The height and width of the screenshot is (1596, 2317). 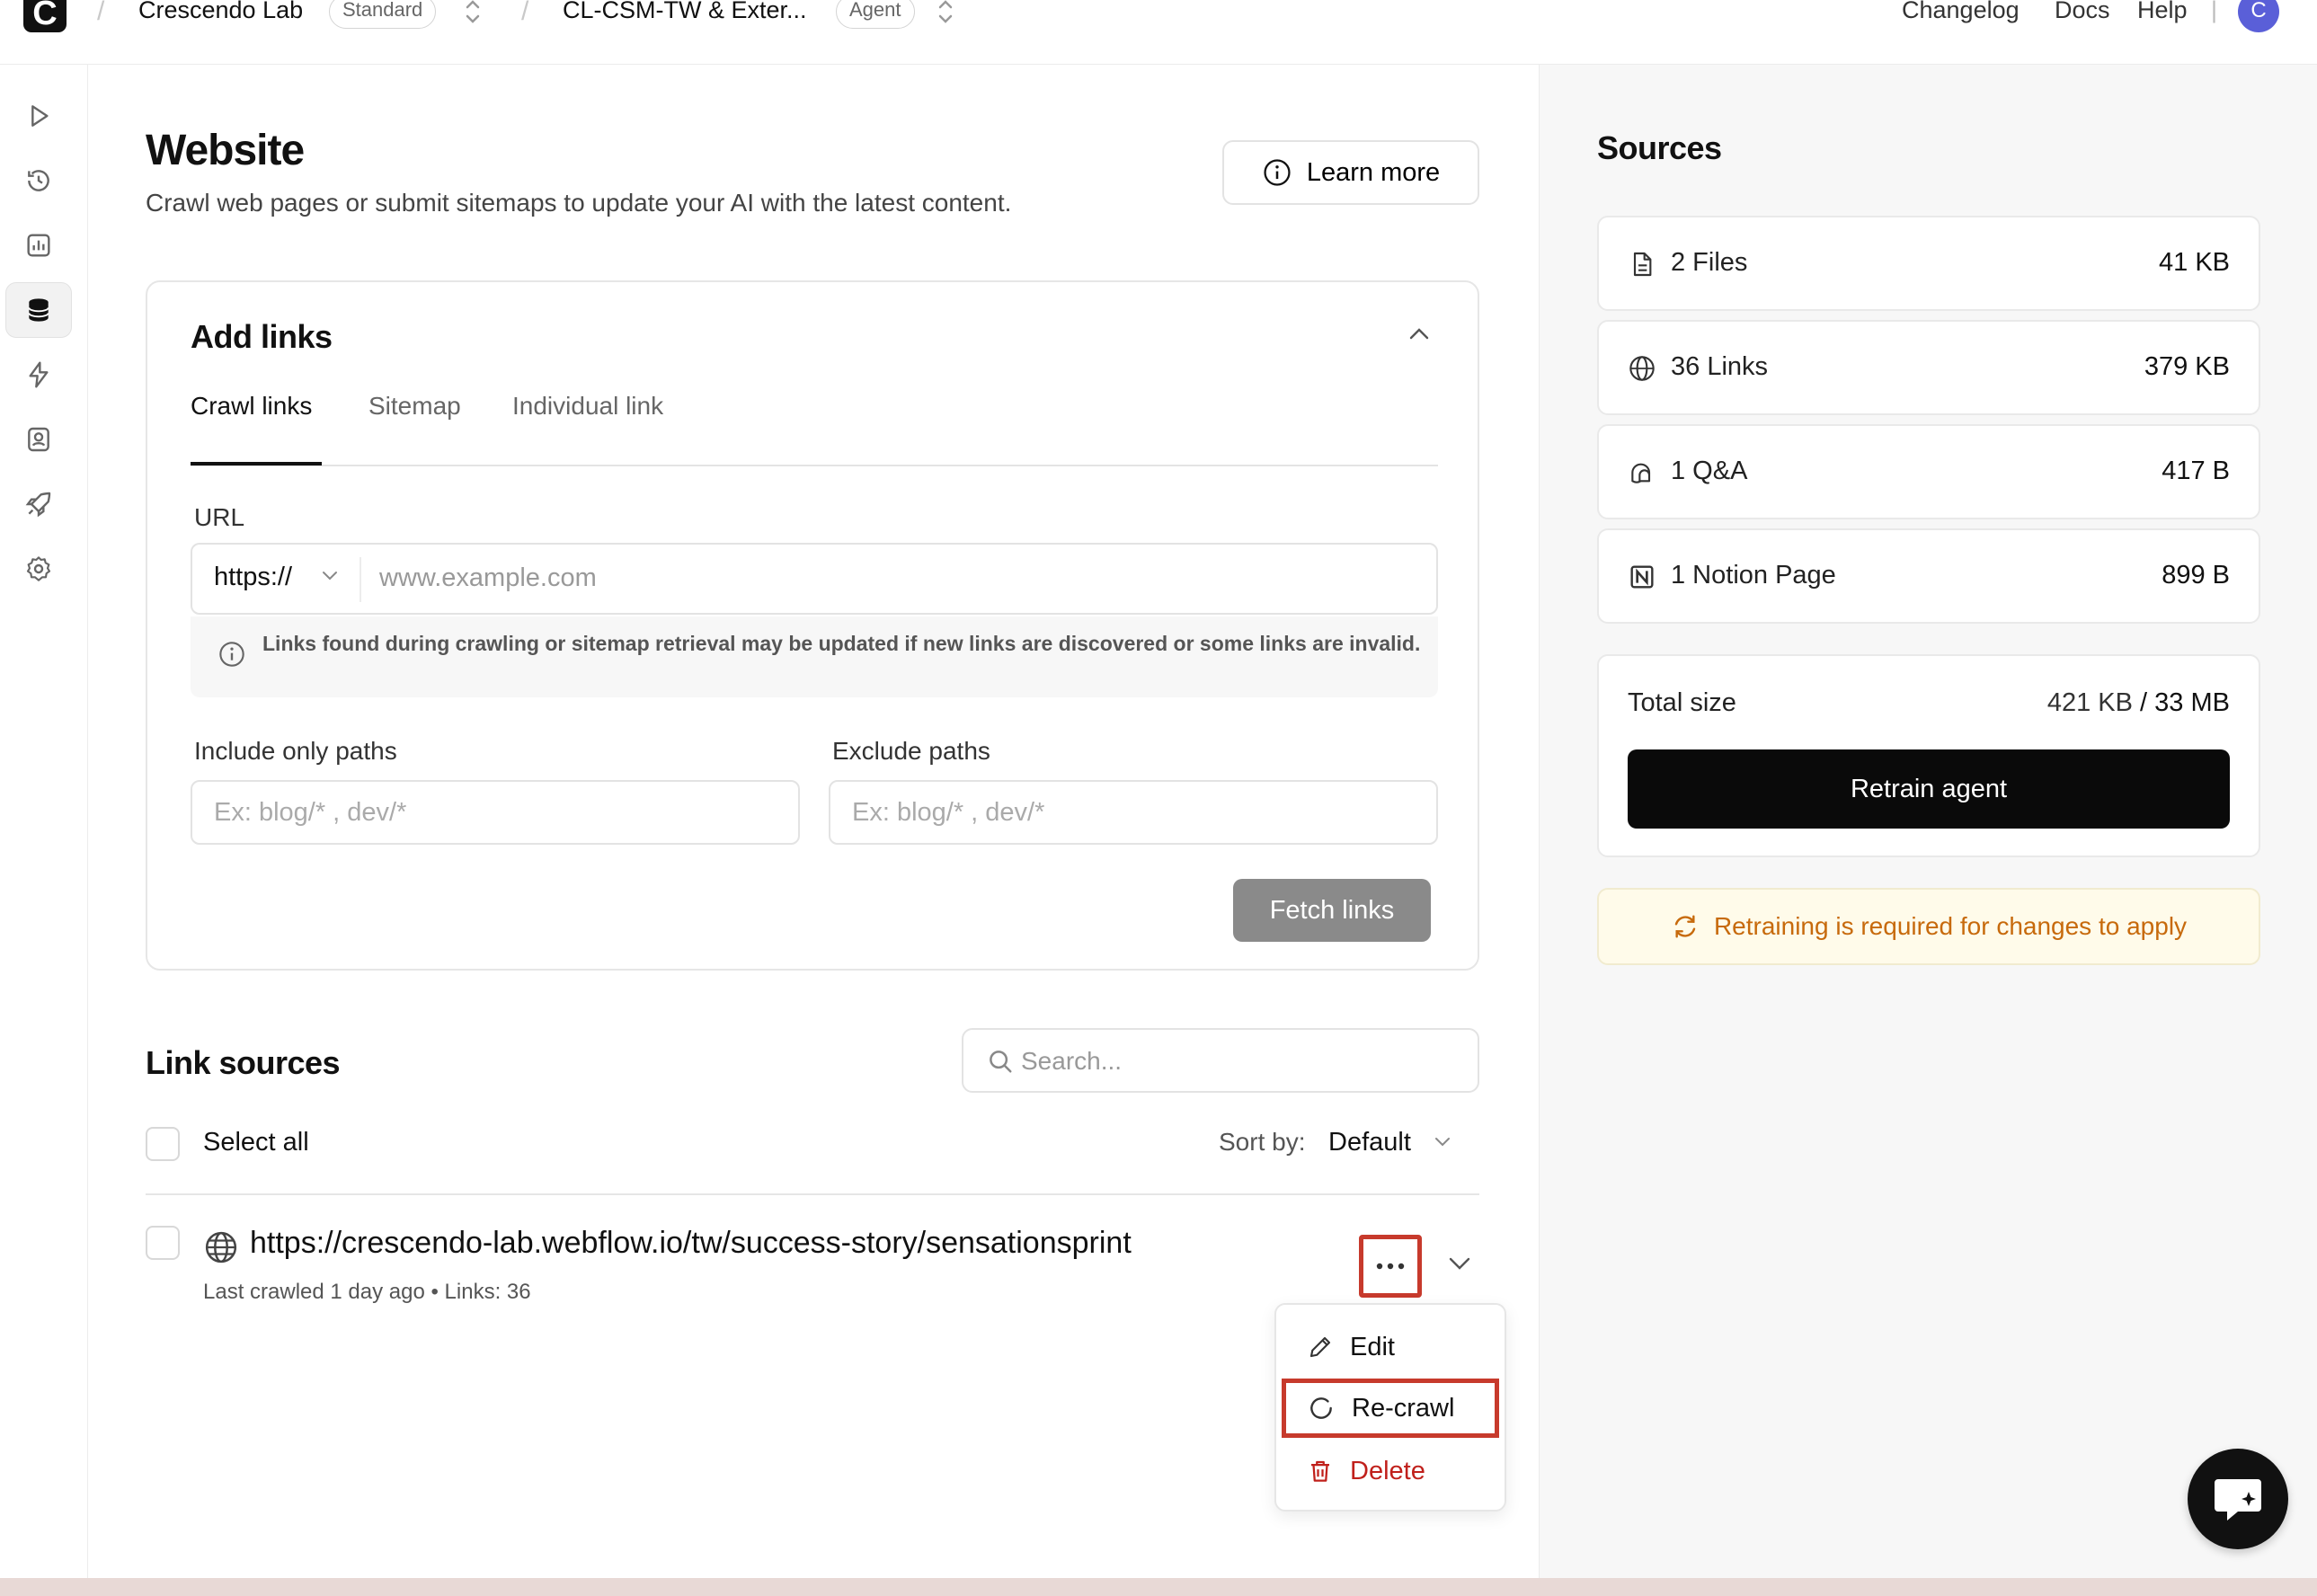 I want to click on include-paths-input: Ex: blog/* , dev/*, so click(x=495, y=812).